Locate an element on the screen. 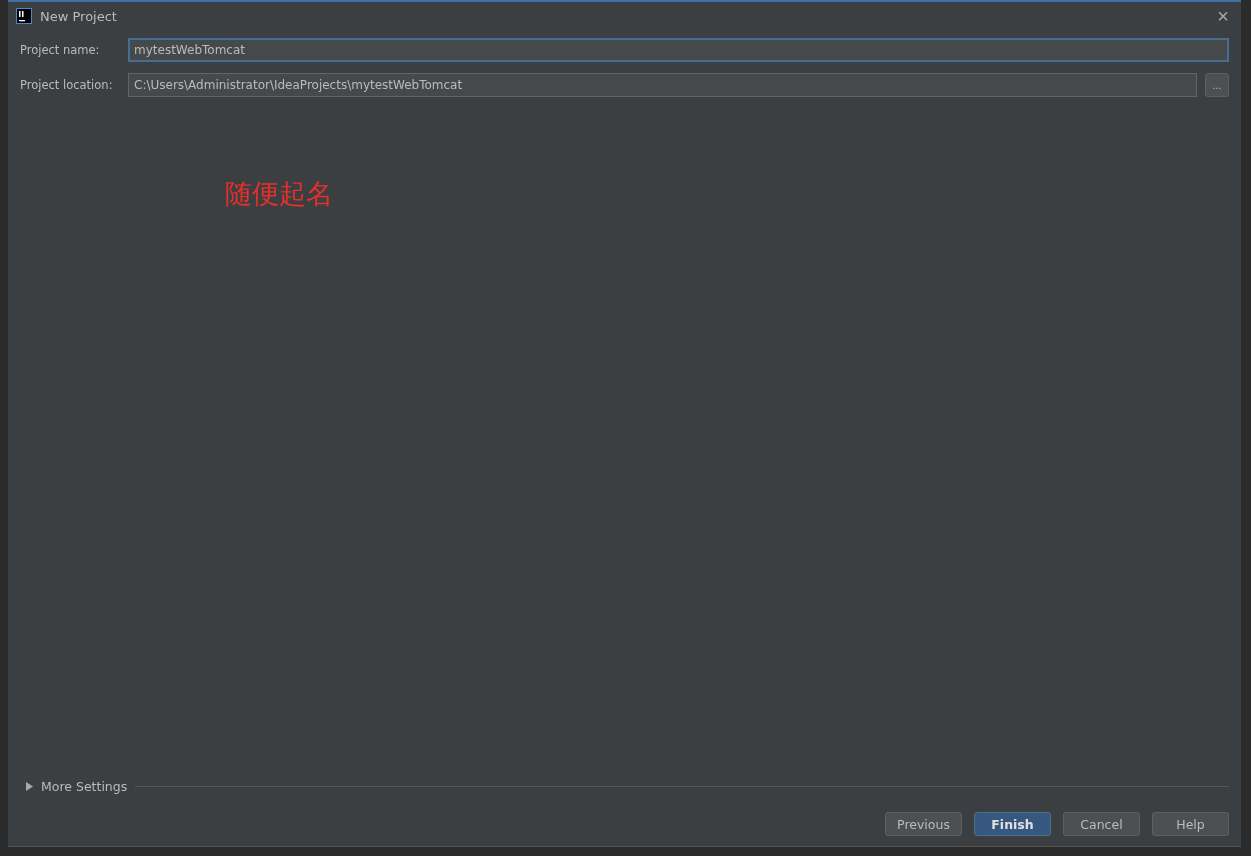 The width and height of the screenshot is (1251, 856). dialog-button: Finish is located at coordinates (1012, 824).